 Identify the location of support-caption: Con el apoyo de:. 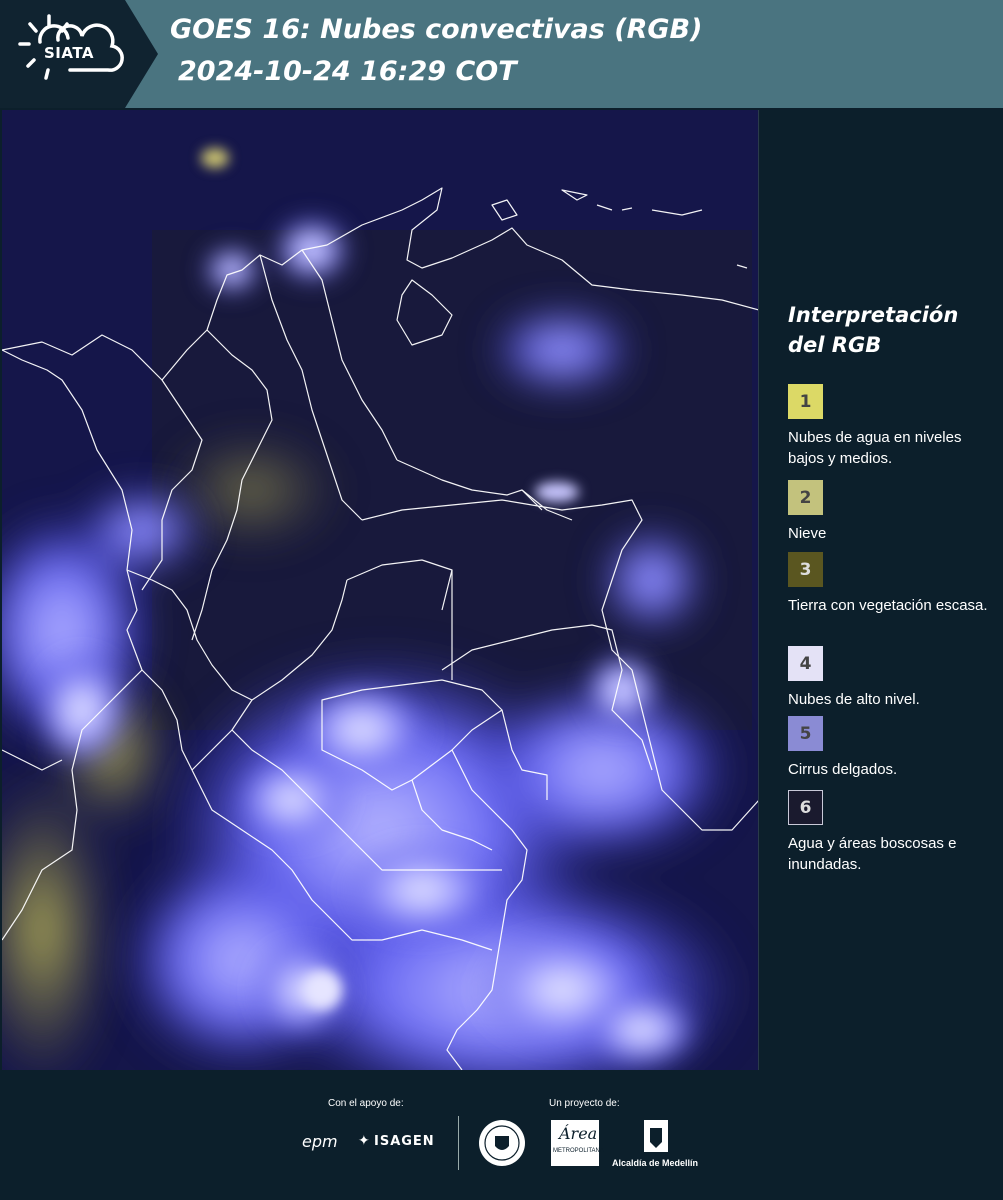
(366, 1103).